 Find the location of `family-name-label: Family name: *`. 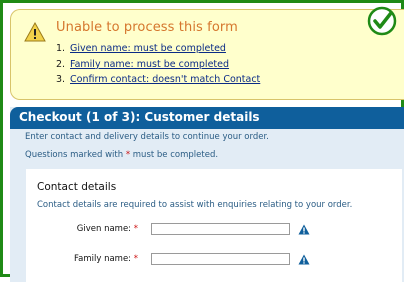

family-name-label: Family name: * is located at coordinates (92, 259).